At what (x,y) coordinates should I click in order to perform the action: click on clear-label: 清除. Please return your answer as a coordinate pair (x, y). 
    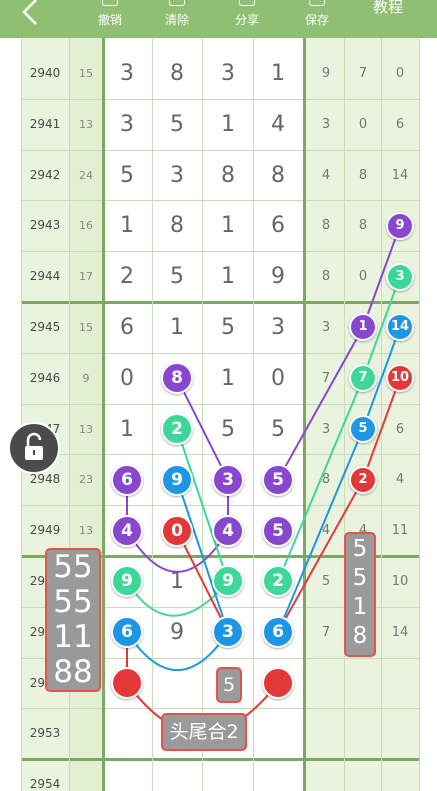
    Looking at the image, I should click on (176, 20).